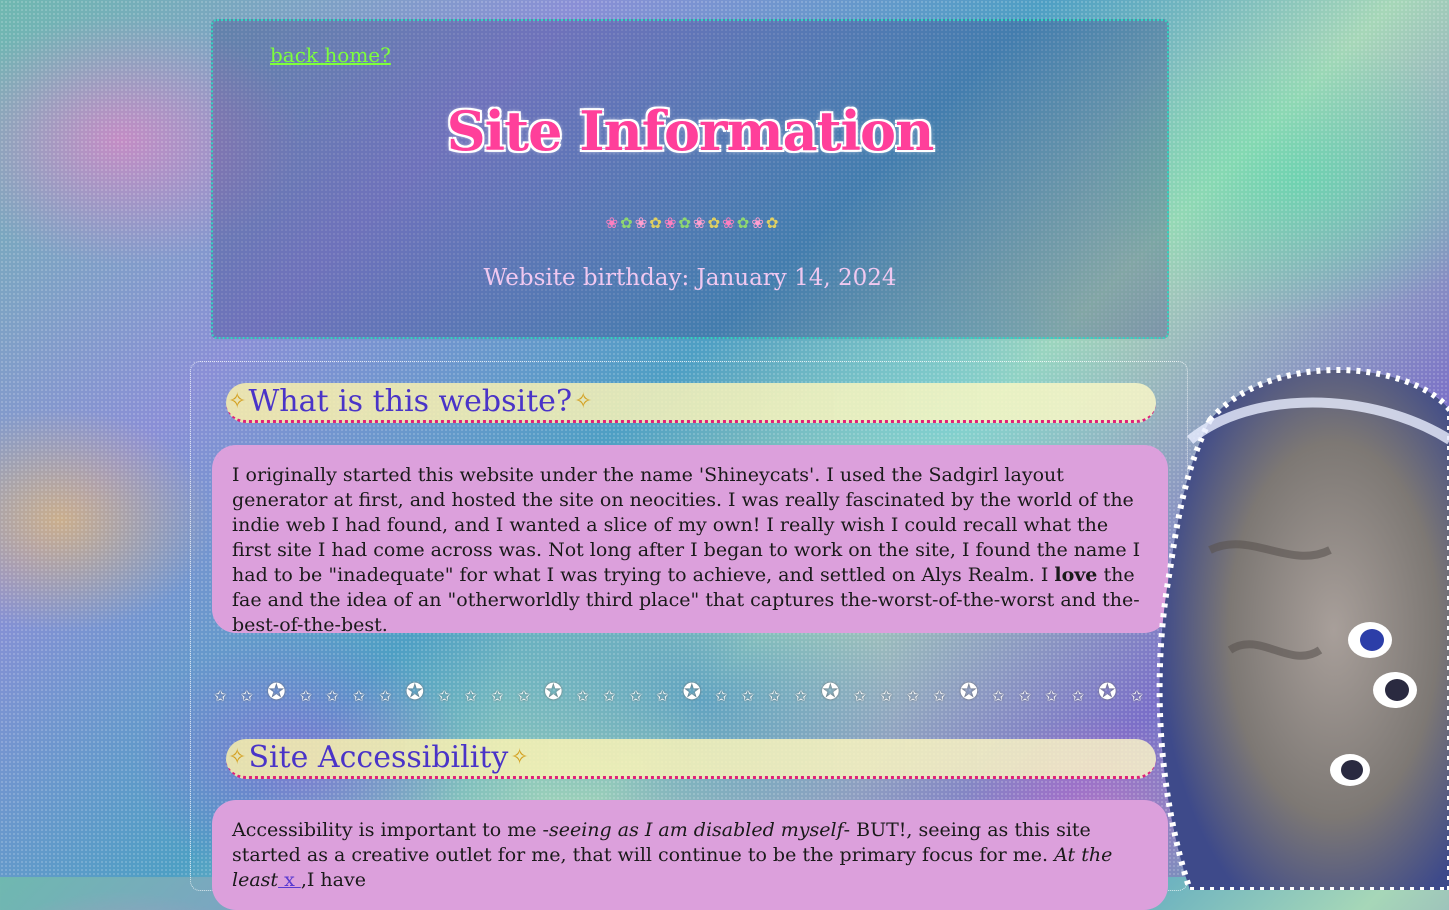  Describe the element at coordinates (1302, 628) in the screenshot. I see `jellyfish-decoration` at that location.